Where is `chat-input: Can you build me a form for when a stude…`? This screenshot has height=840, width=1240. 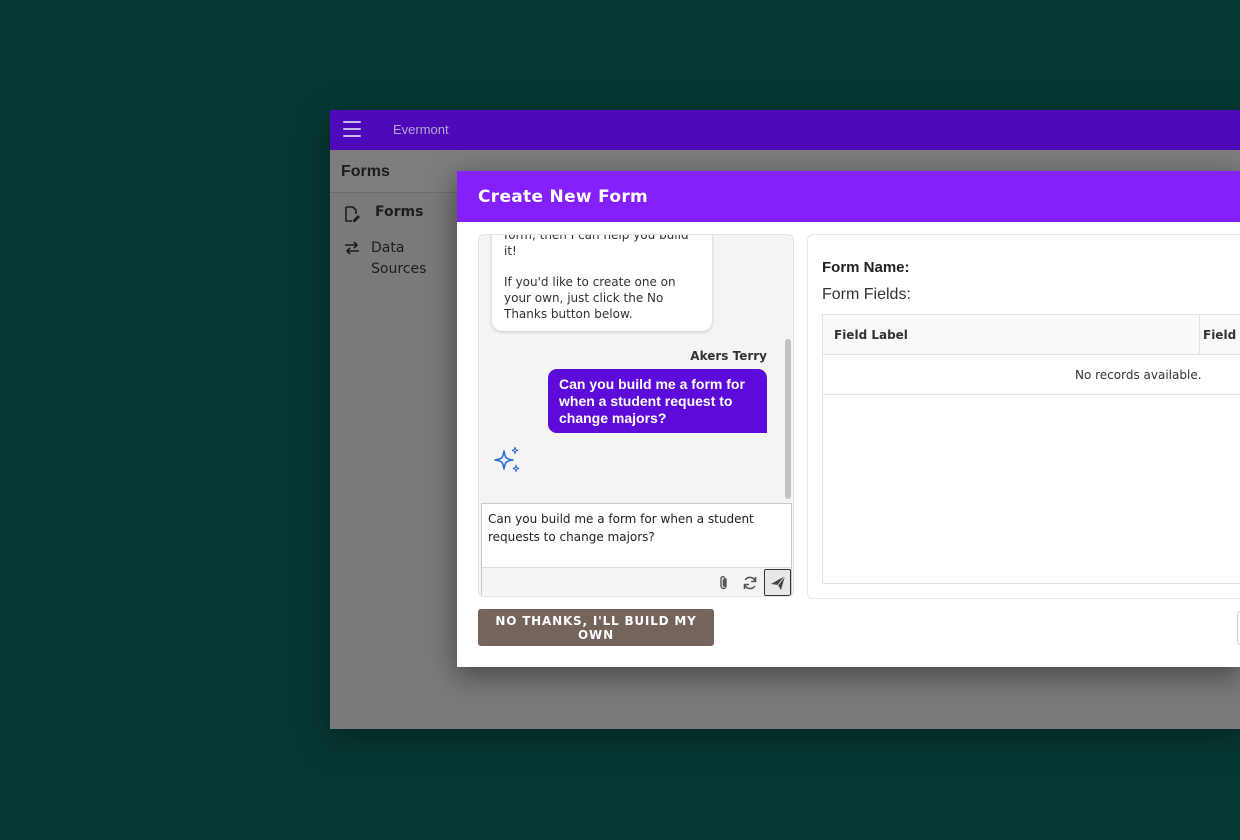
chat-input: Can you build me a form for when a stude… is located at coordinates (636, 535).